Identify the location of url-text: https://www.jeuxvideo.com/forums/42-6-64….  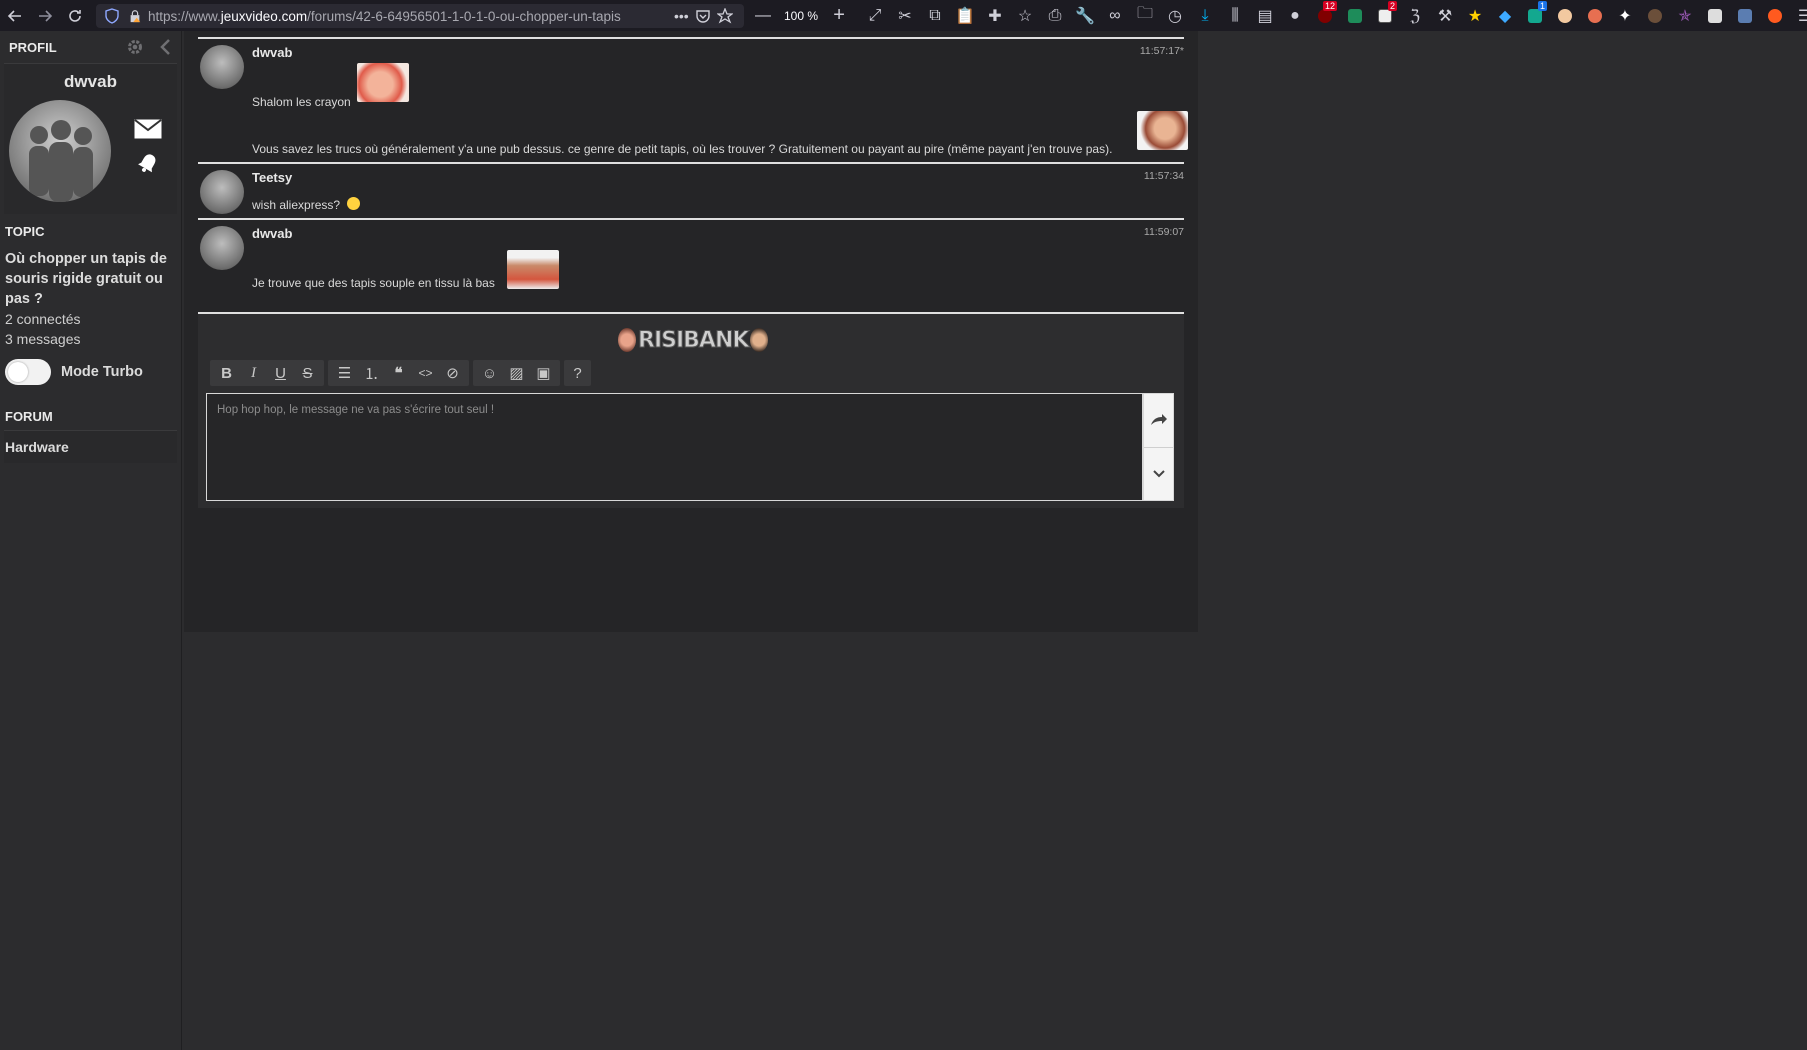
(408, 16).